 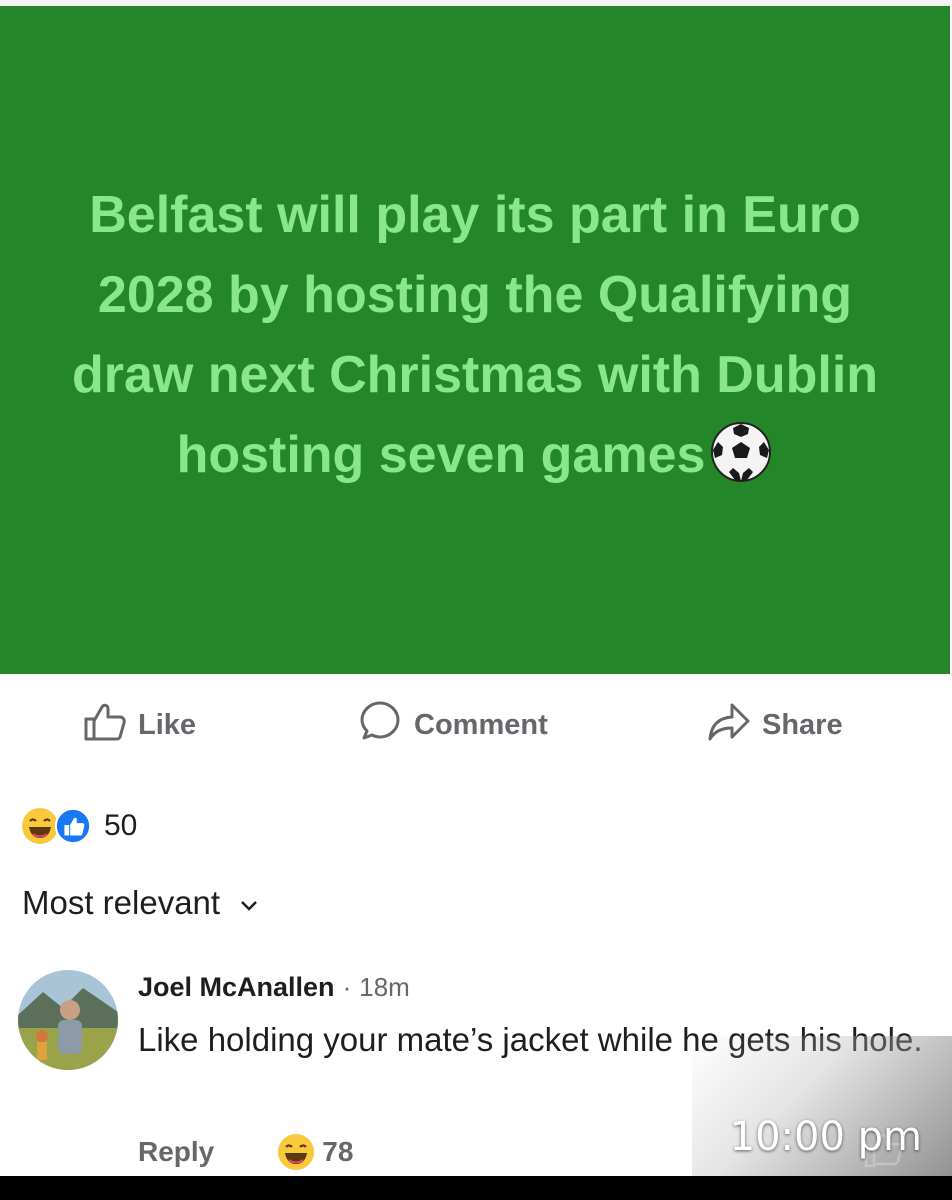 What do you see at coordinates (337, 1152) in the screenshot?
I see `comment-reaction-count: 78` at bounding box center [337, 1152].